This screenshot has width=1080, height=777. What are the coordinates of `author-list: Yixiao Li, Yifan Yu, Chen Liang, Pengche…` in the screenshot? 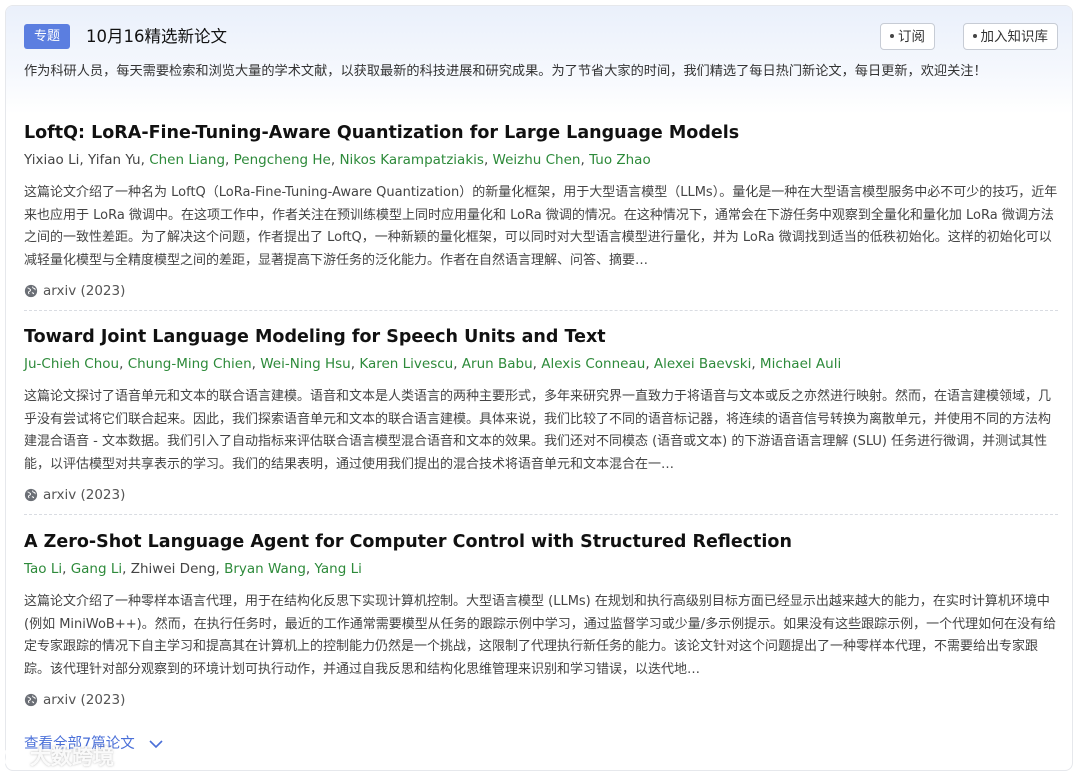 It's located at (541, 160).